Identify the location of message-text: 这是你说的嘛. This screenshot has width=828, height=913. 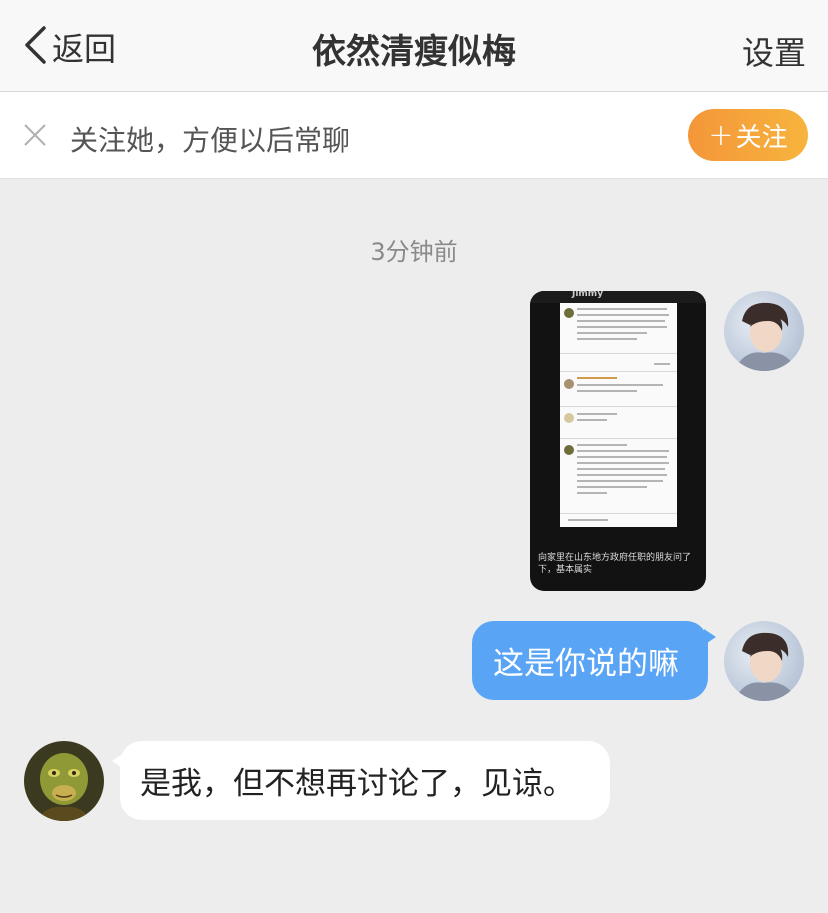
(586, 664).